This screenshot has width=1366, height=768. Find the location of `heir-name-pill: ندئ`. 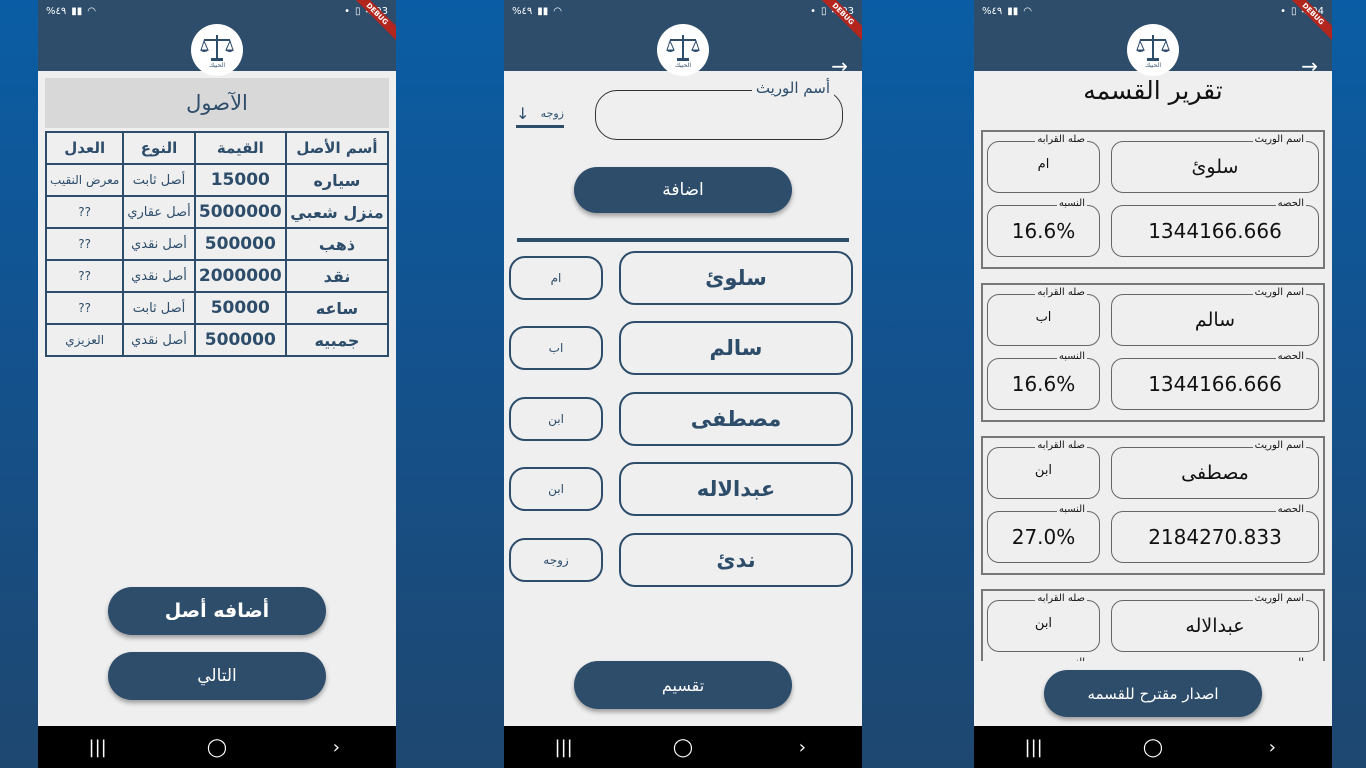

heir-name-pill: ندئ is located at coordinates (736, 560).